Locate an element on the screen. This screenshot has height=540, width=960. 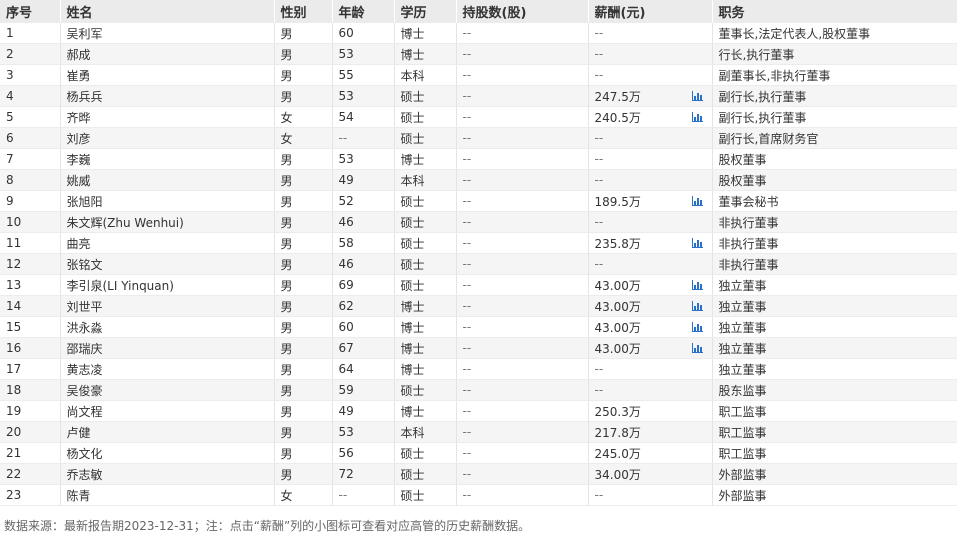
cell-salary: 250.3万 is located at coordinates (650, 411).